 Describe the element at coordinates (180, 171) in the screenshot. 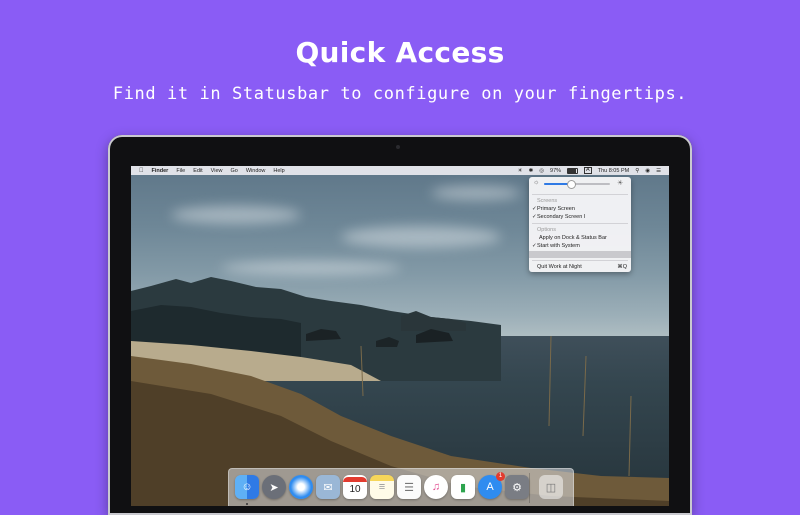

I see `menu-file: File` at that location.